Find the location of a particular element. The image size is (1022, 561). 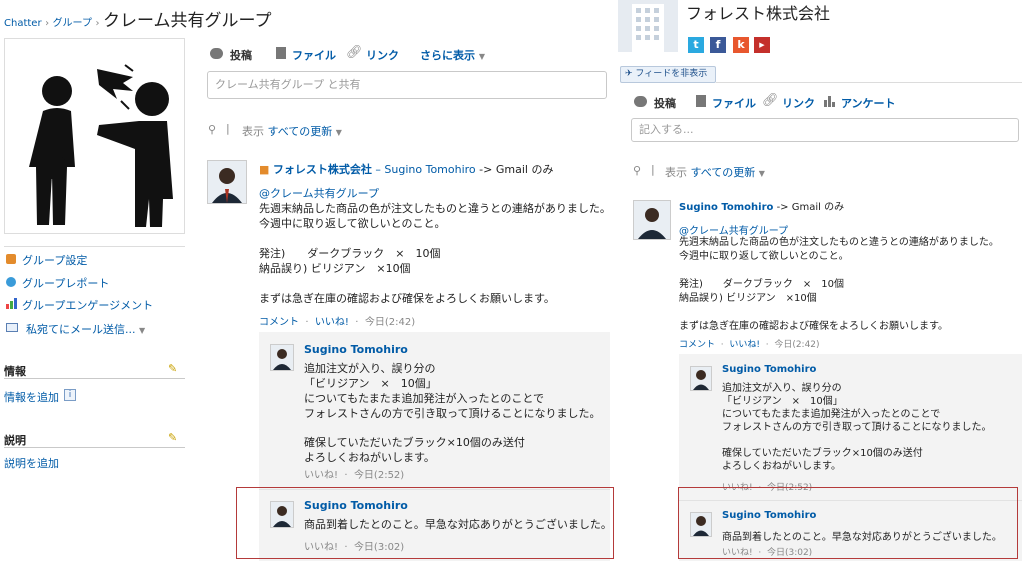

klout-icon: k is located at coordinates (741, 45).